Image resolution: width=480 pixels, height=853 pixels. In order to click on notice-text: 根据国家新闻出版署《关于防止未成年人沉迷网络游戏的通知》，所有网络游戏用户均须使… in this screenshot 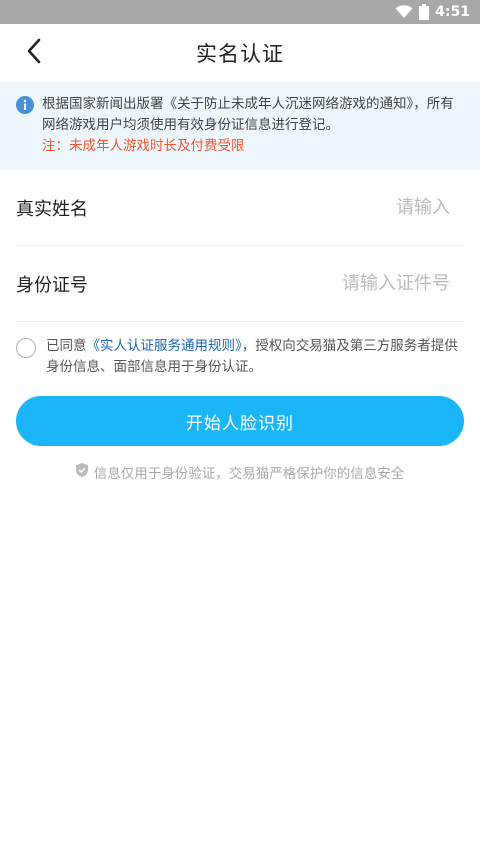, I will do `click(248, 114)`.